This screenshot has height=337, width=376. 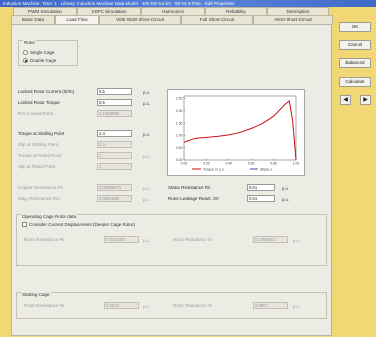 I want to click on tab-vde-short-circuit: VDE 0530 Short-Circuit, so click(x=140, y=19).